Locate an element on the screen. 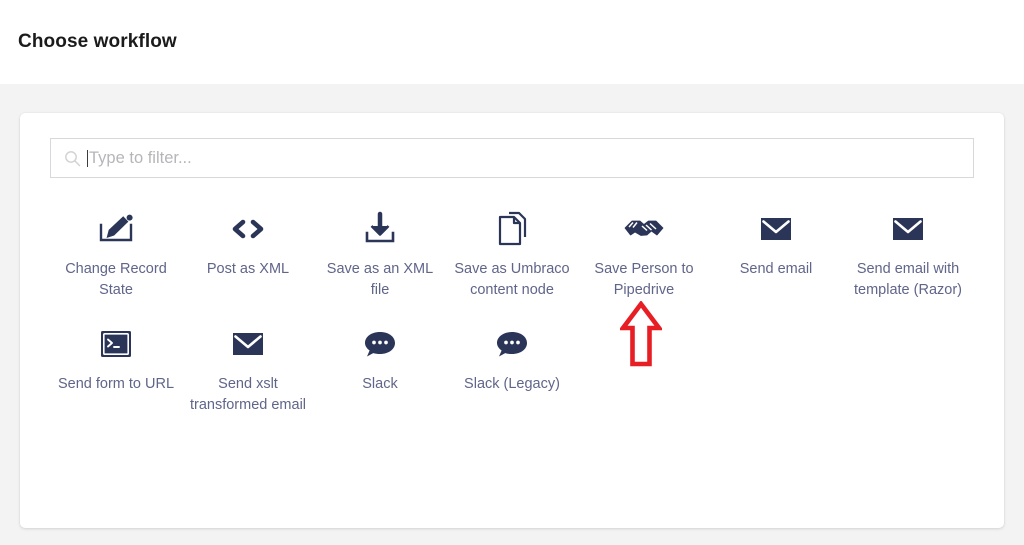 The height and width of the screenshot is (545, 1024). workflow-tile-send-email-with-template: Send email with template (Razor) is located at coordinates (908, 254).